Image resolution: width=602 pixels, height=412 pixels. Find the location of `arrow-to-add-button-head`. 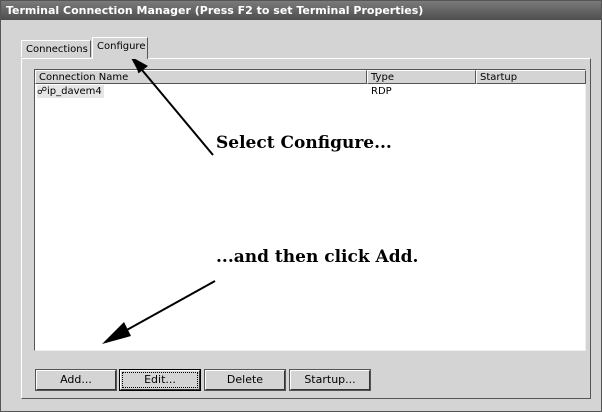

arrow-to-add-button-head is located at coordinates (116, 333).